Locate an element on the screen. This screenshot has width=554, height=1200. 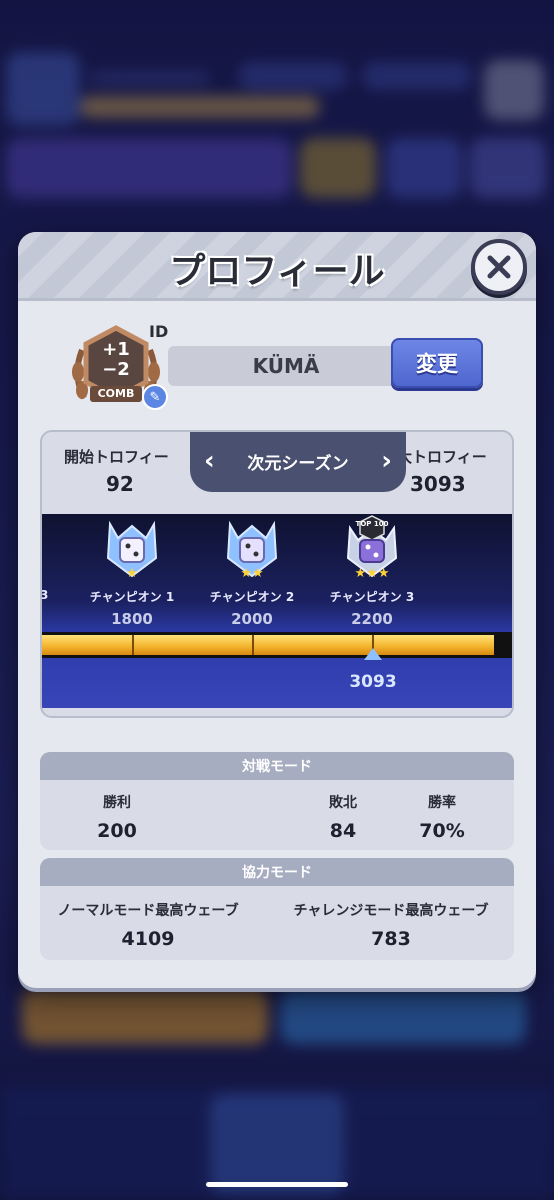
win-rate-label: 勝率 is located at coordinates (442, 803).